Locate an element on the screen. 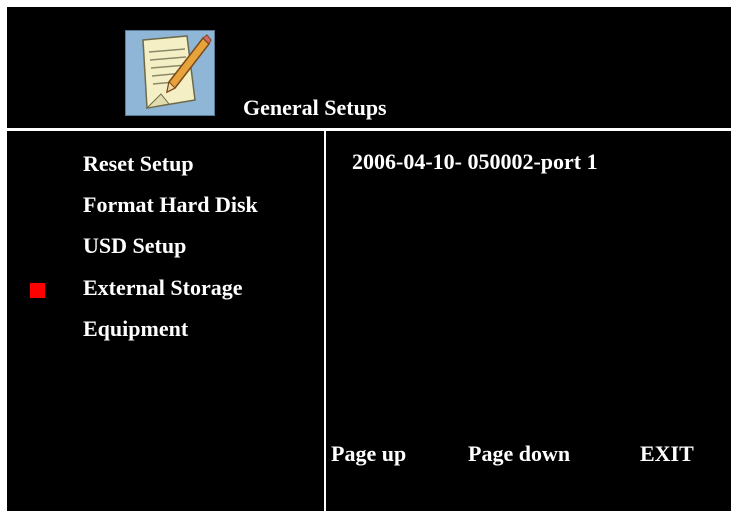  exit-button: EXIT is located at coordinates (667, 454).